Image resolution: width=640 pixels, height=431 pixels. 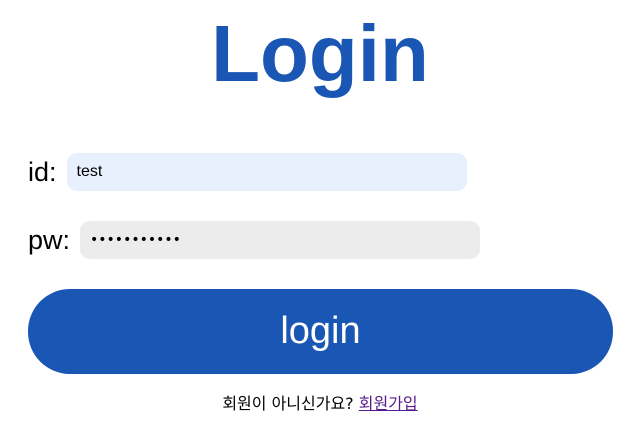 I want to click on pw-field-row: pw:, so click(x=254, y=240).